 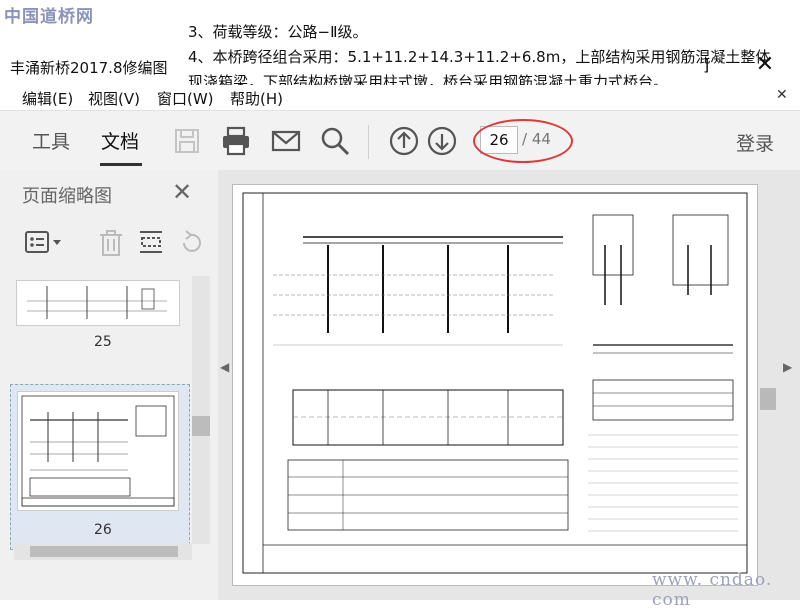 What do you see at coordinates (256, 98) in the screenshot?
I see `menu-help: 帮助(H)` at bounding box center [256, 98].